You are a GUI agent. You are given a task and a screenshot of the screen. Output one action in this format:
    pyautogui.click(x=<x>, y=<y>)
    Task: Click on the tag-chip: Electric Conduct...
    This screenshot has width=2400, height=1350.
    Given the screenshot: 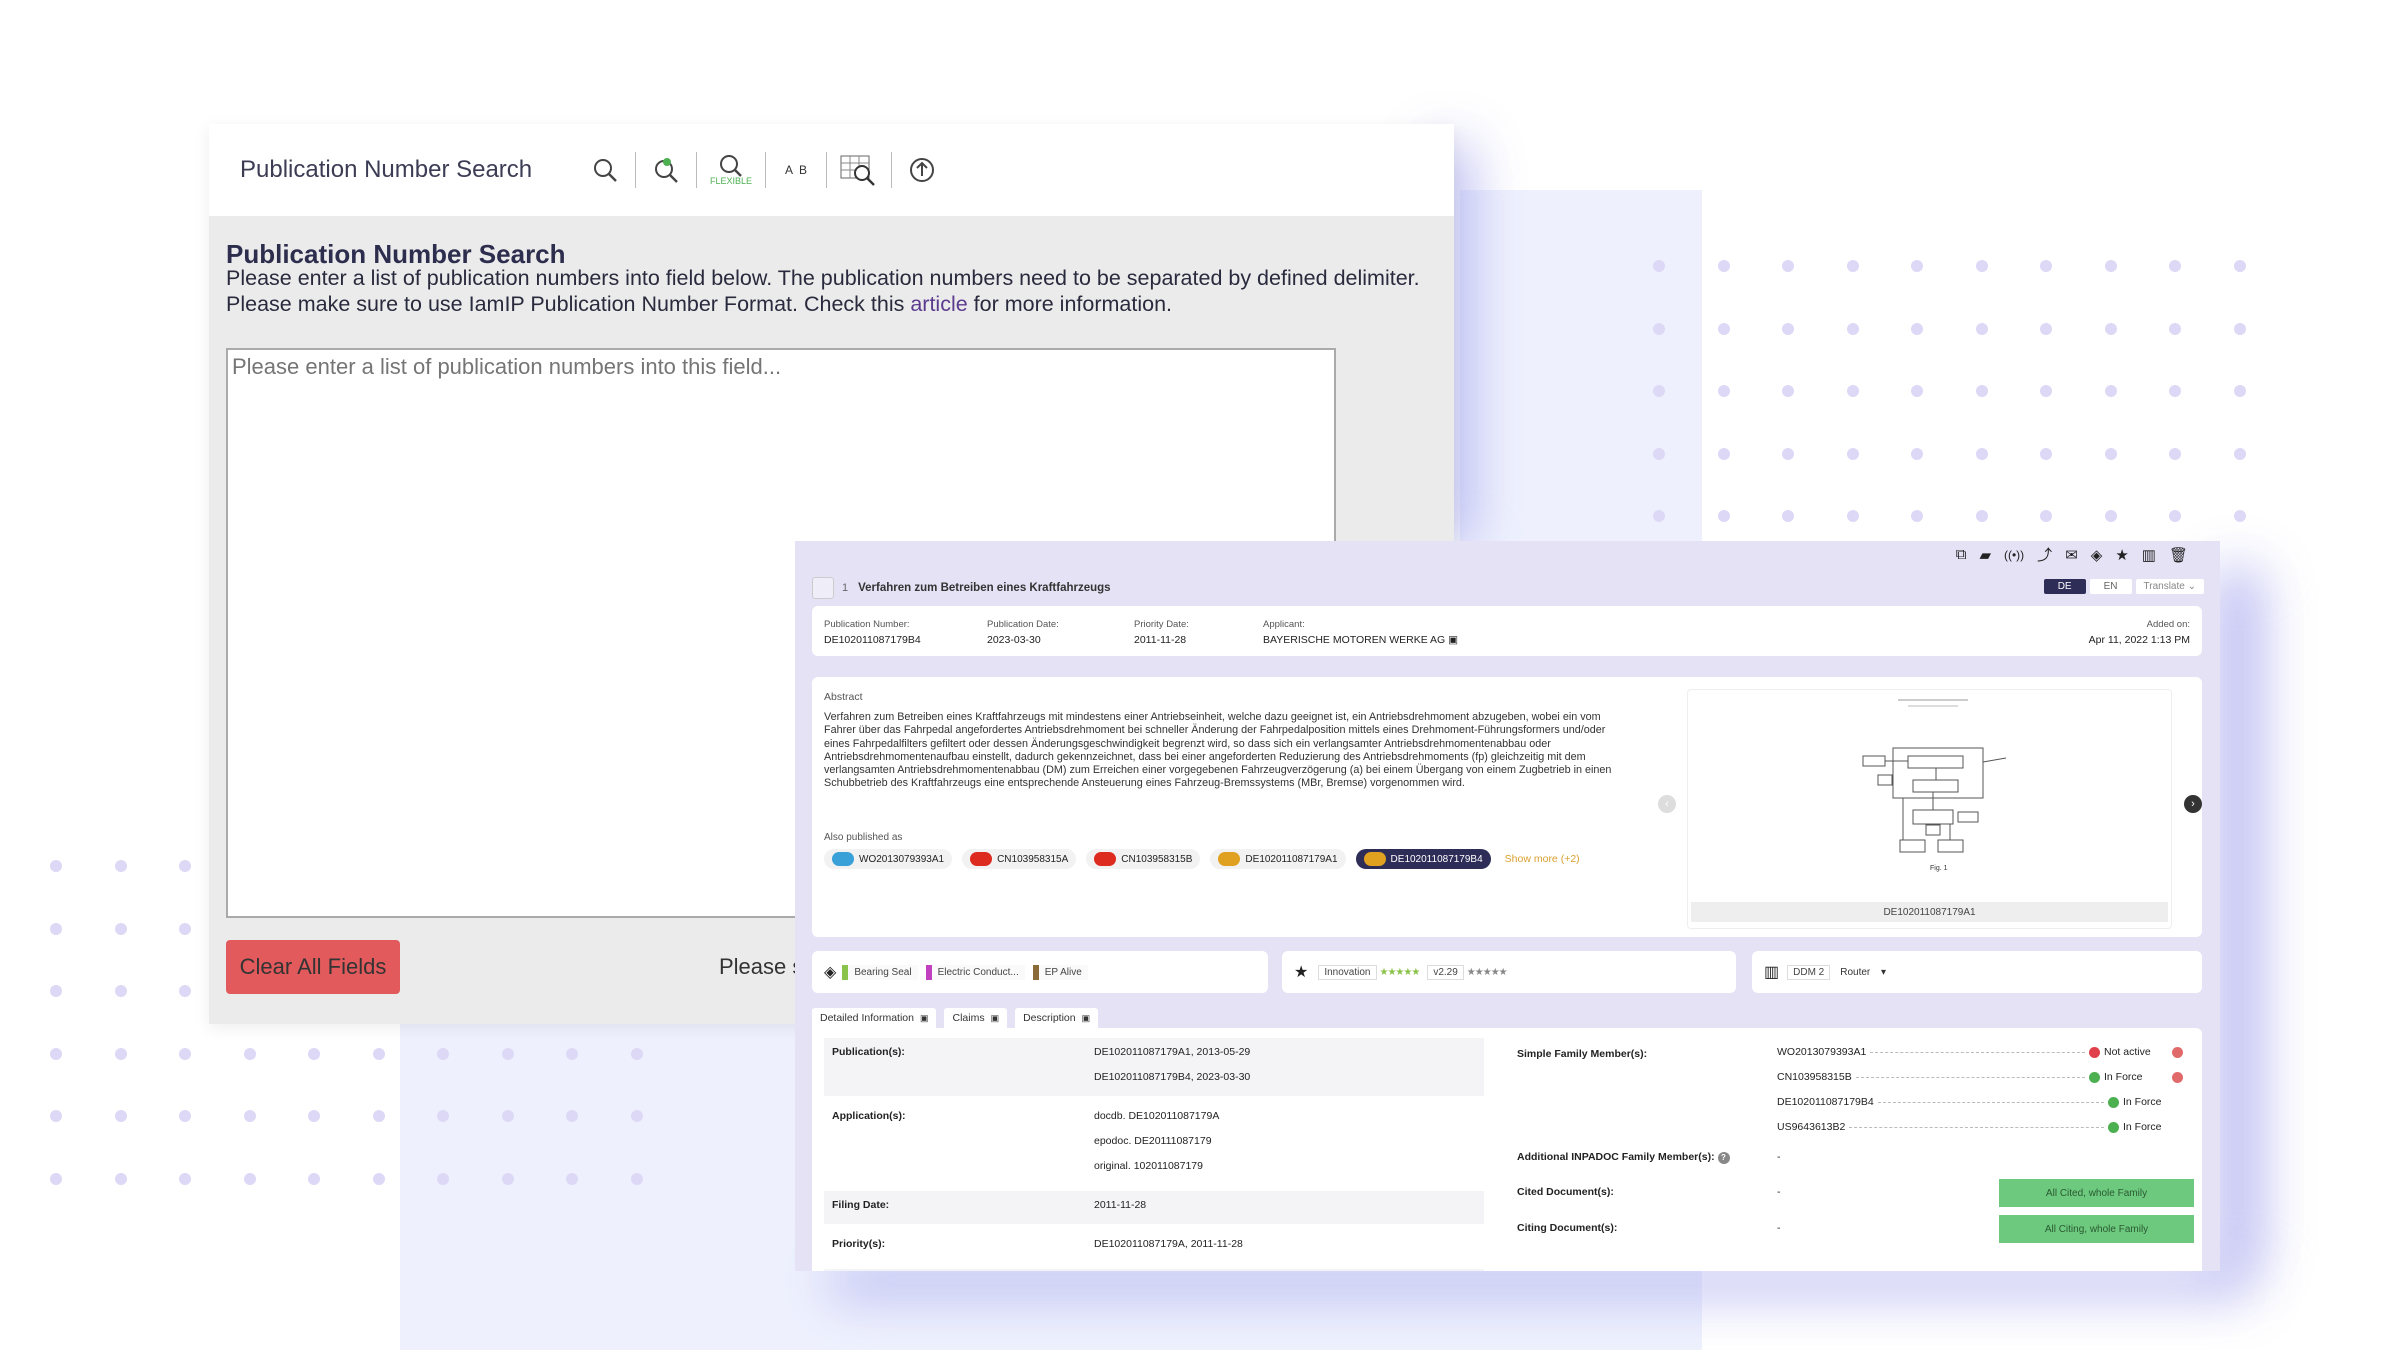 What is the action you would take?
    pyautogui.click(x=975, y=972)
    